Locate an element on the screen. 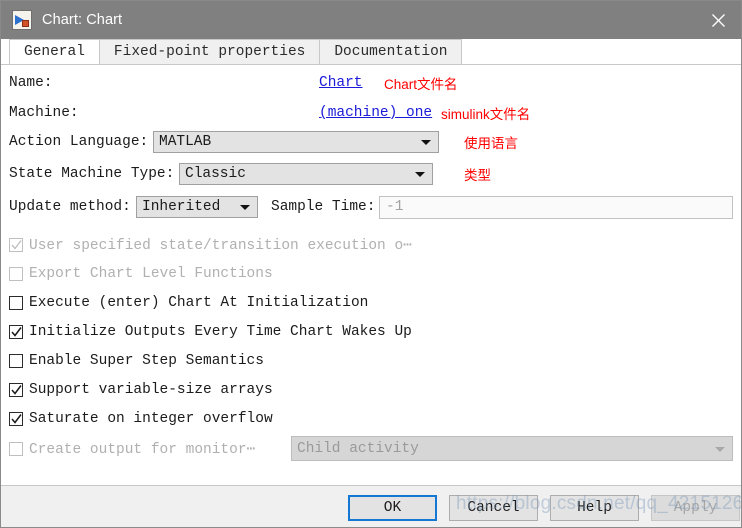 The image size is (742, 528). state-machine-type-annotation: 类型 is located at coordinates (477, 175).